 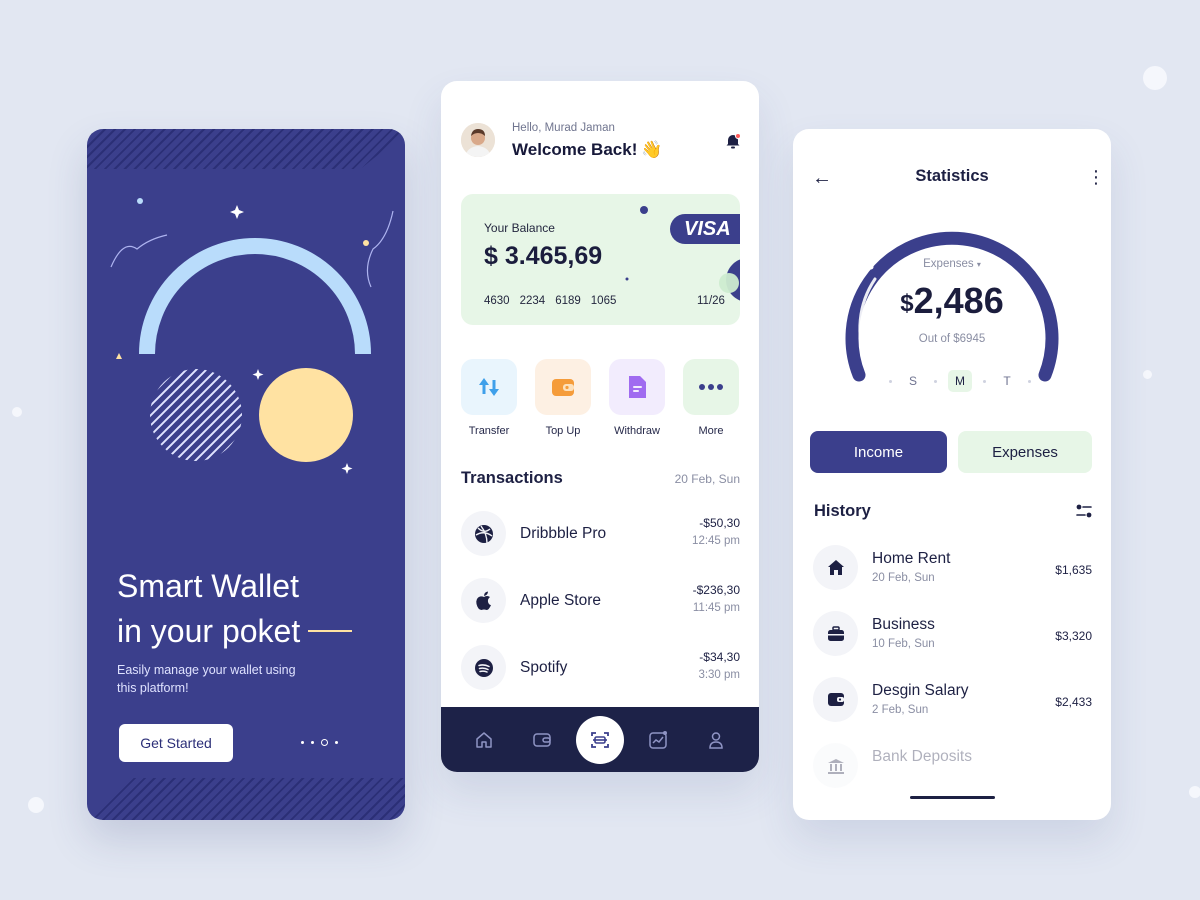 I want to click on tab-expenses: Expenses, so click(x=1025, y=452).